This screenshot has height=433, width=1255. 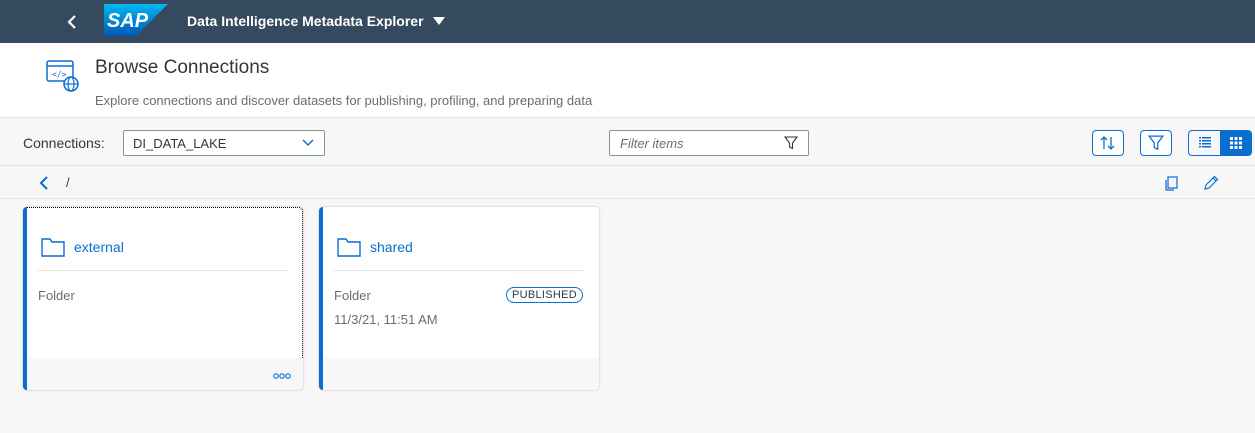 What do you see at coordinates (1171, 183) in the screenshot?
I see `copy-icon` at bounding box center [1171, 183].